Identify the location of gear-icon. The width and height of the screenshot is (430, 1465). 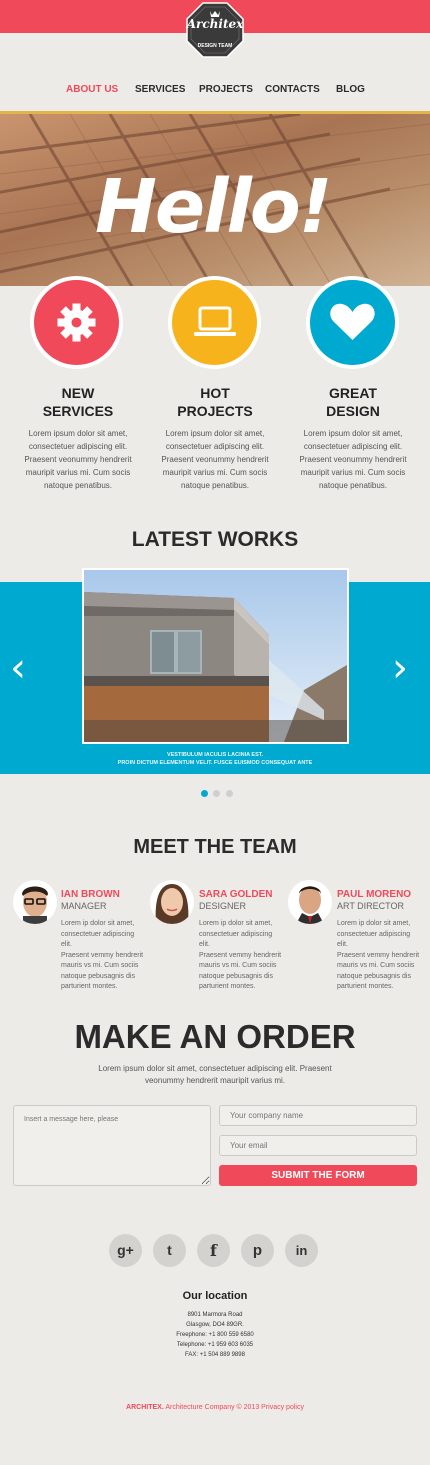
(76, 322).